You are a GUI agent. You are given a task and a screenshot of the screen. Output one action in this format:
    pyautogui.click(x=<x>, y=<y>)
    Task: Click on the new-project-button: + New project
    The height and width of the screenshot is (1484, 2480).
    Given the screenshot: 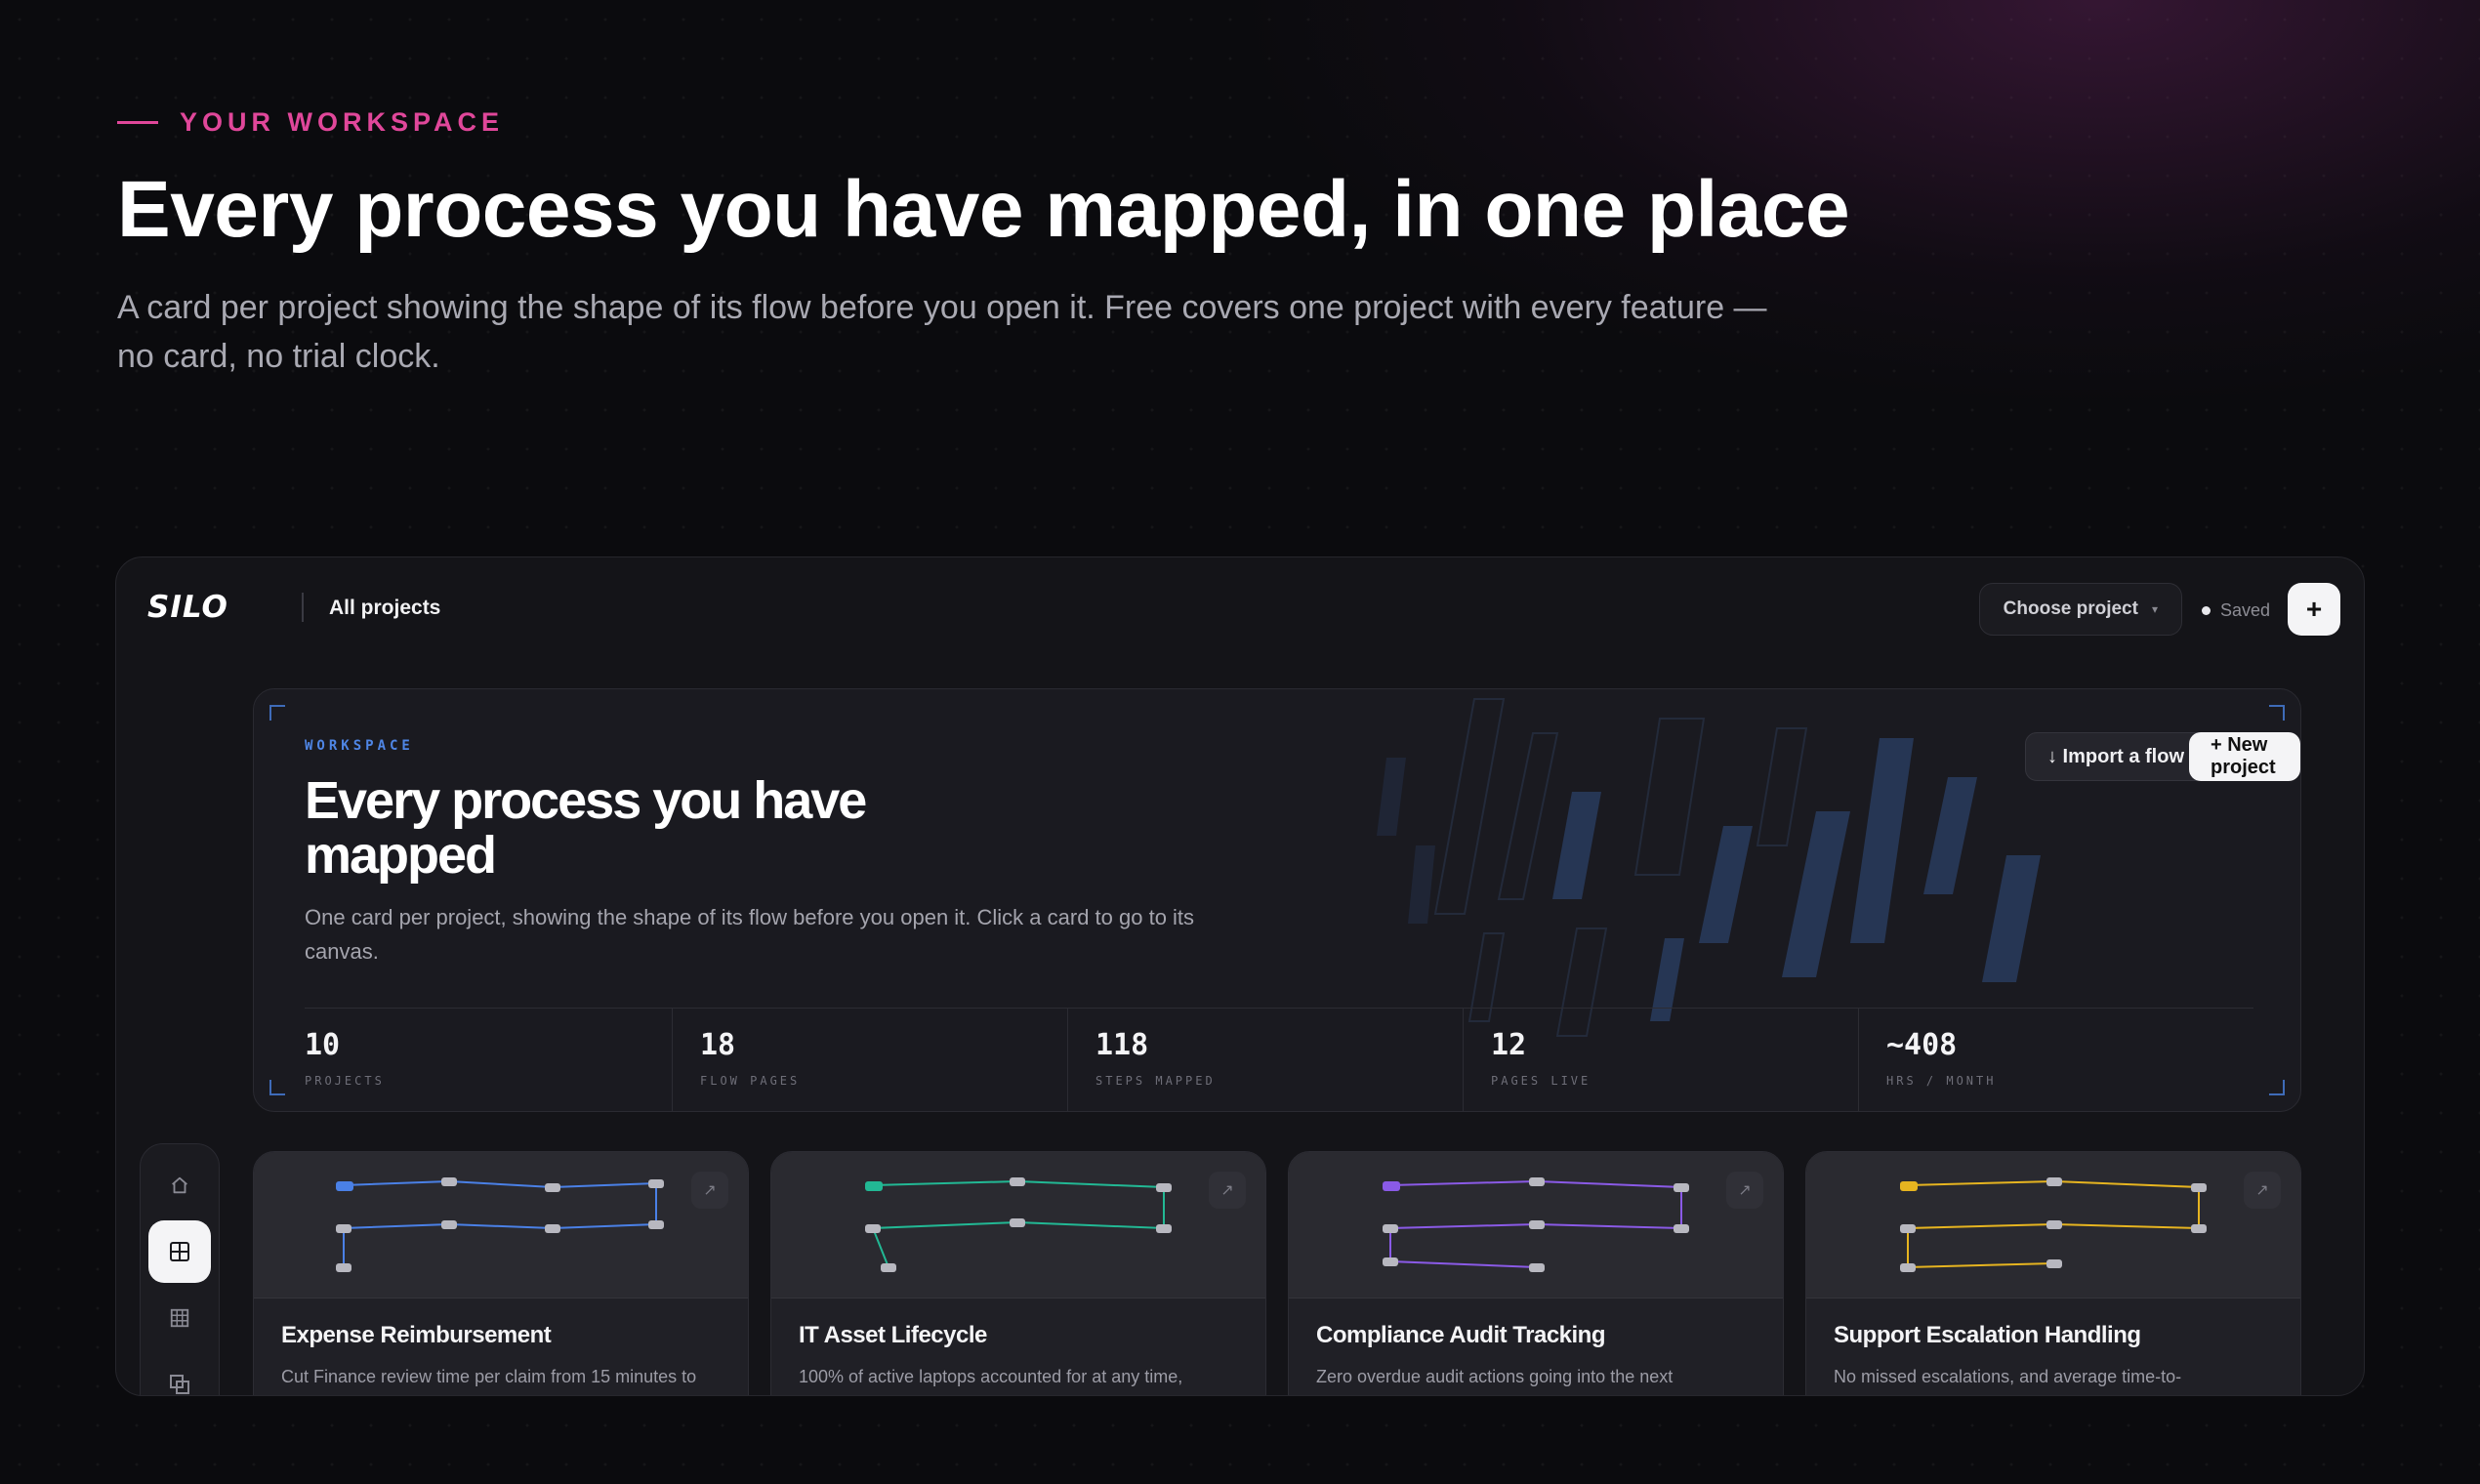 What is the action you would take?
    pyautogui.click(x=2244, y=756)
    